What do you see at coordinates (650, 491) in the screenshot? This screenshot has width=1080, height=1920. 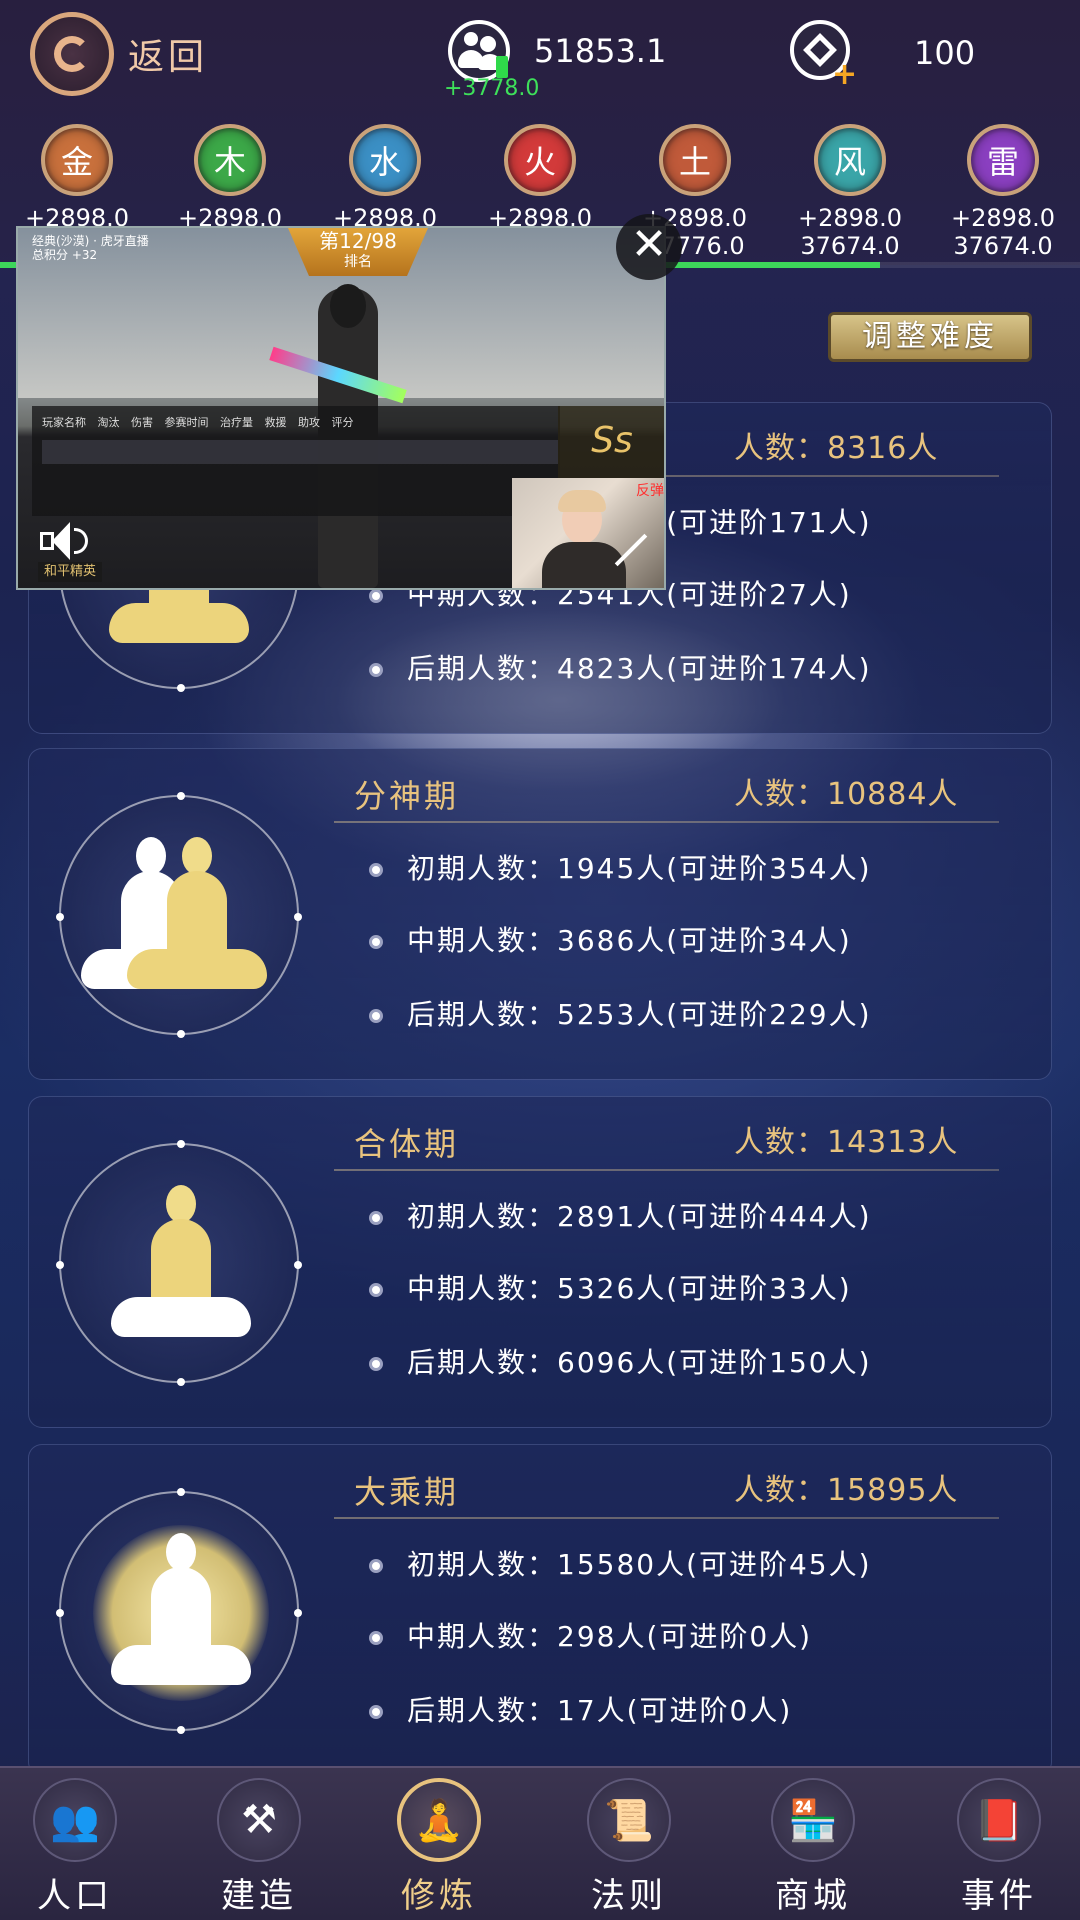 I see `camera-tag: 反弹` at bounding box center [650, 491].